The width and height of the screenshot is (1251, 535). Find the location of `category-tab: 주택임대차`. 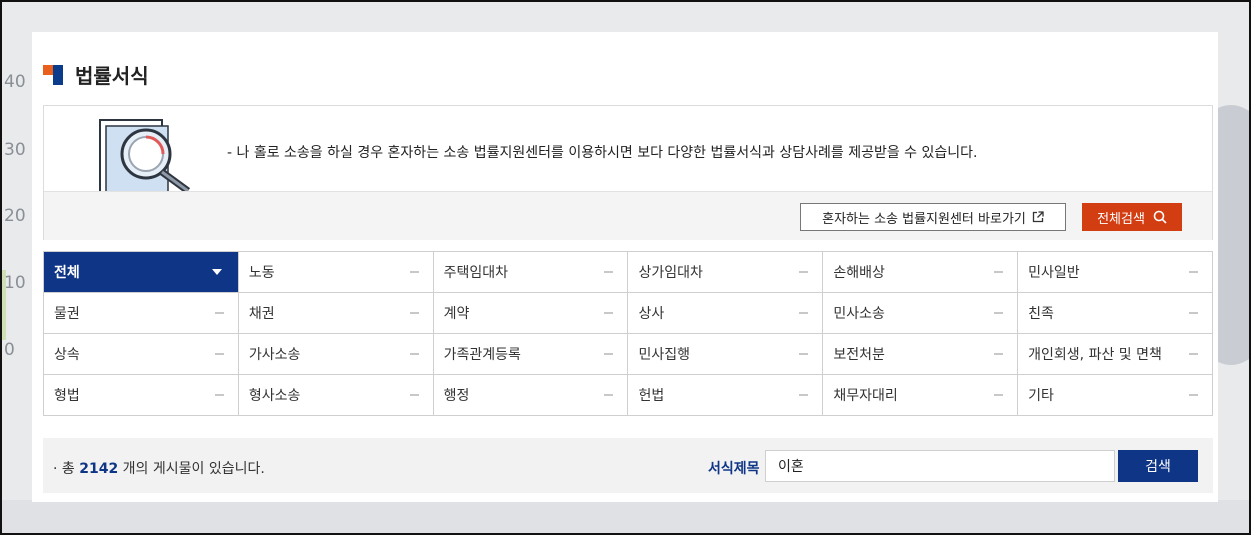

category-tab: 주택임대차 is located at coordinates (531, 272).